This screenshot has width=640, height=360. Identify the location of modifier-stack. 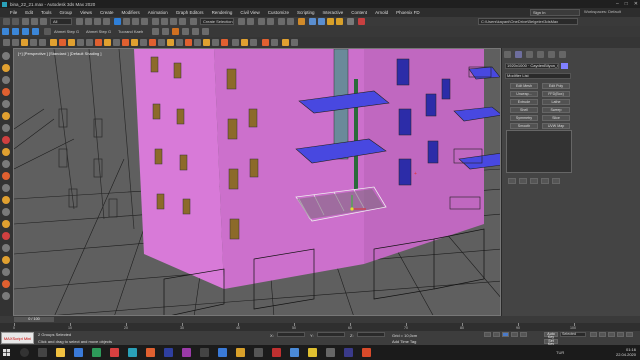
(539, 151).